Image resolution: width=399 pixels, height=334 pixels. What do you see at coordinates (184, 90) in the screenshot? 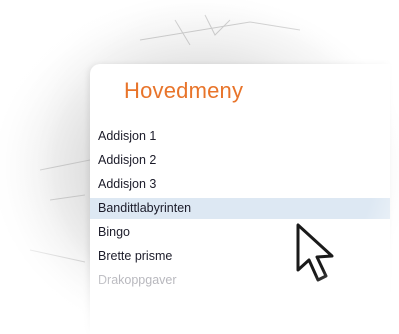
I see `menu-title: Hovedmeny` at bounding box center [184, 90].